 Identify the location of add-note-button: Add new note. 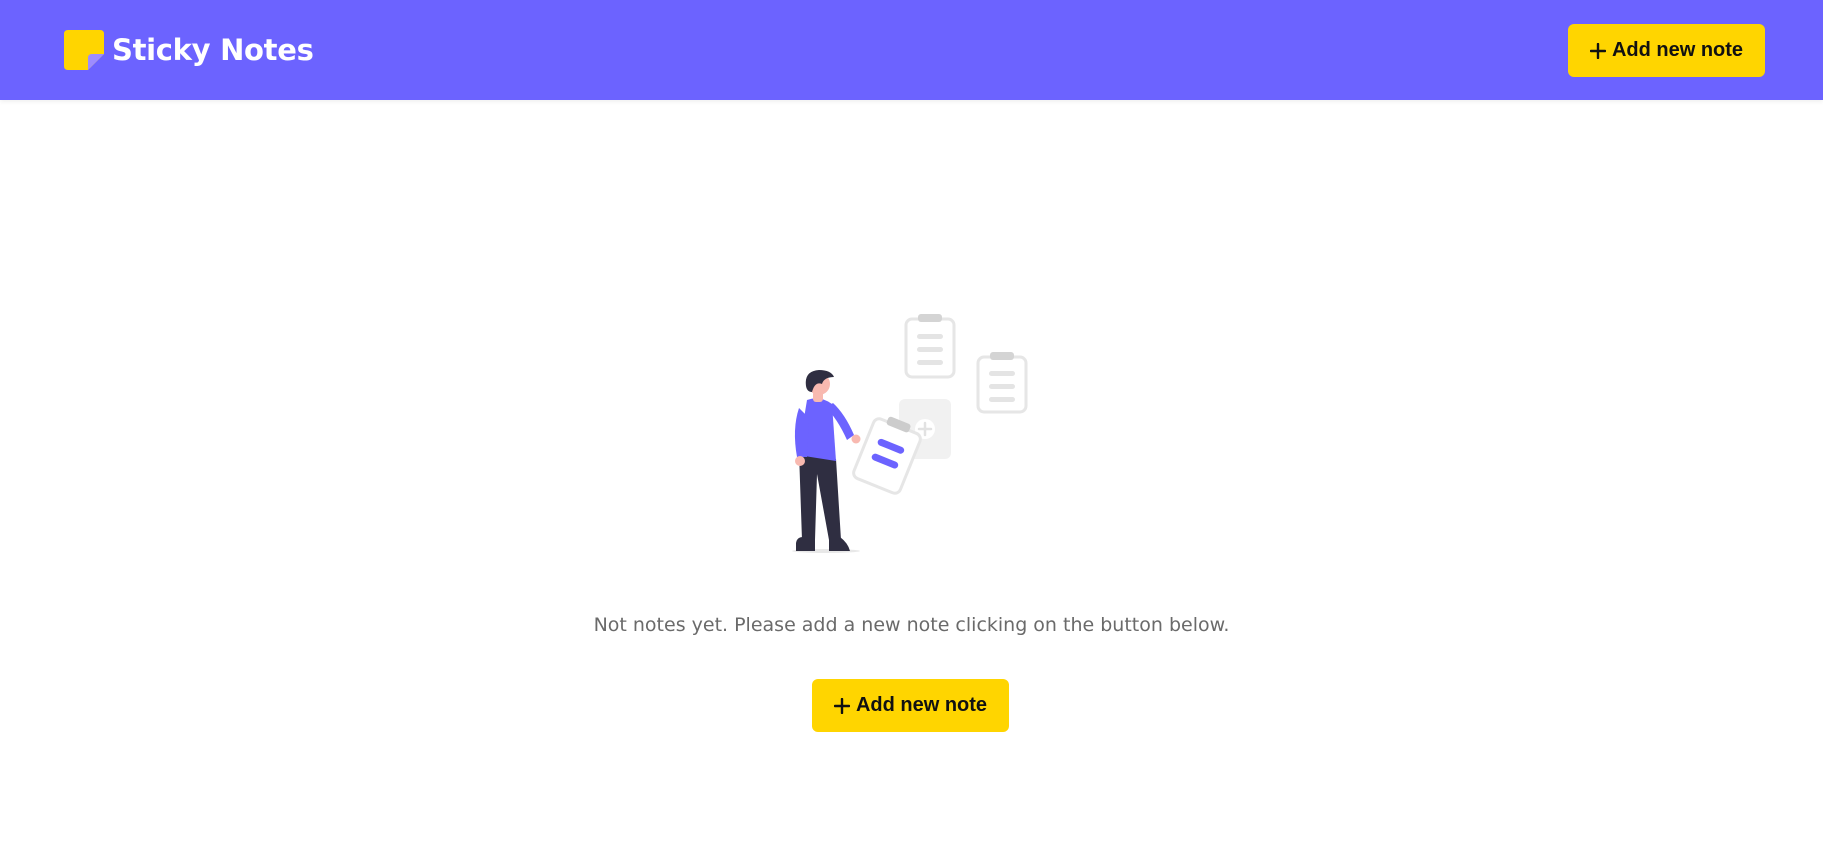
(910, 705).